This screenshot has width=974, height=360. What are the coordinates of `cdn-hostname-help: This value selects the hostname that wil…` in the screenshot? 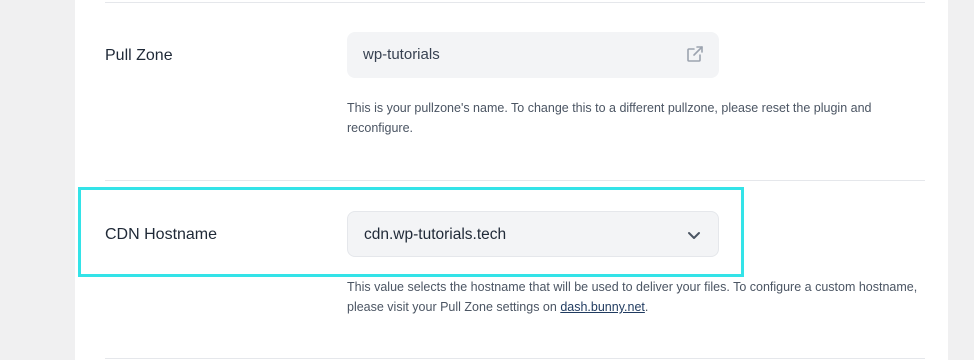 It's located at (637, 297).